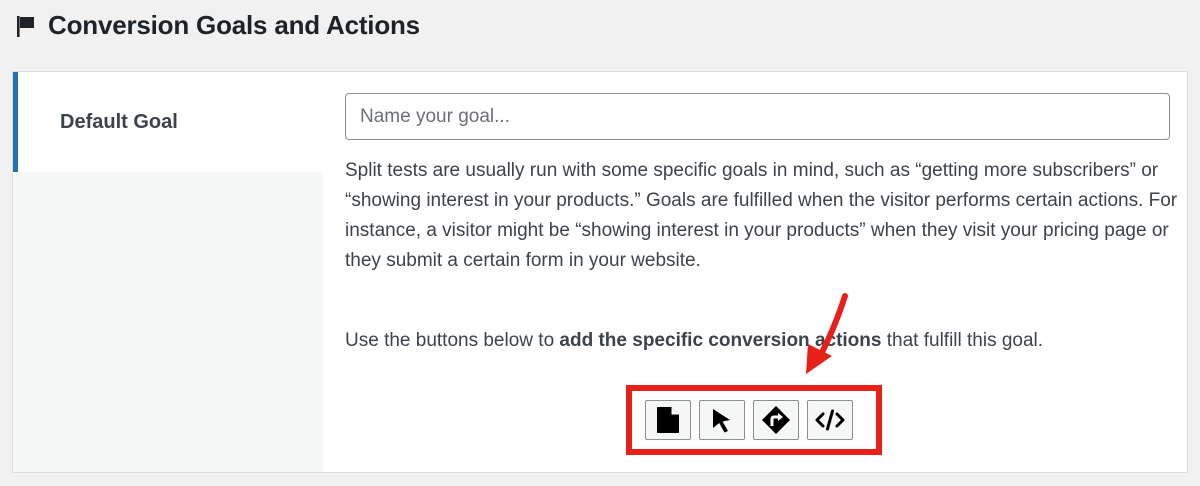 Image resolution: width=1200 pixels, height=486 pixels. What do you see at coordinates (234, 25) in the screenshot?
I see `page-title: Conversion Goals and Actions` at bounding box center [234, 25].